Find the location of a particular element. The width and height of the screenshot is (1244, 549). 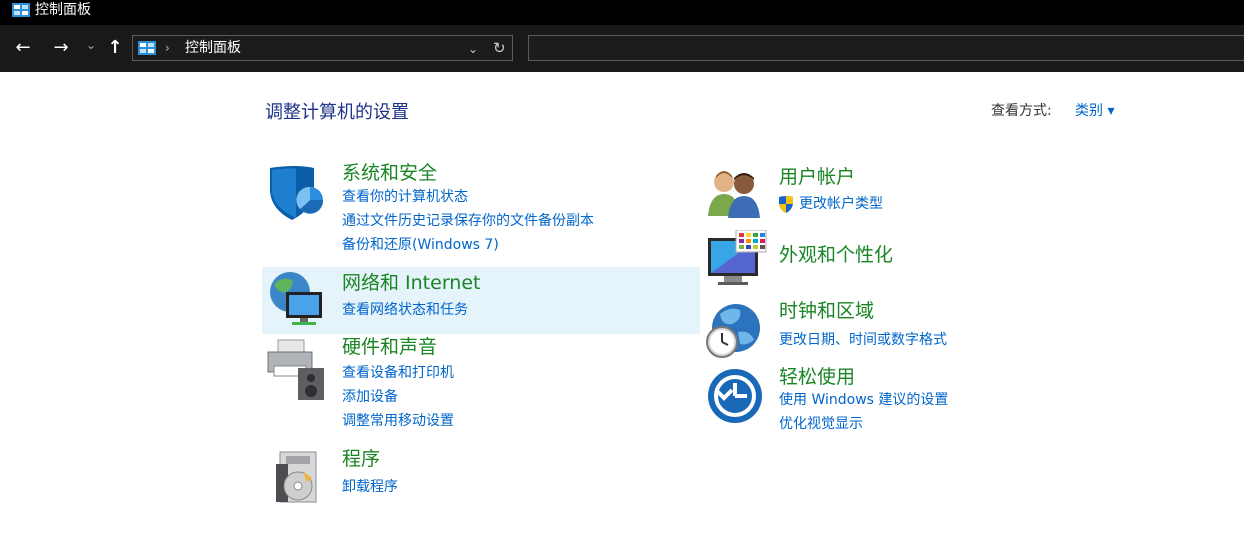

arrow-left-icon: ← is located at coordinates (23, 47).